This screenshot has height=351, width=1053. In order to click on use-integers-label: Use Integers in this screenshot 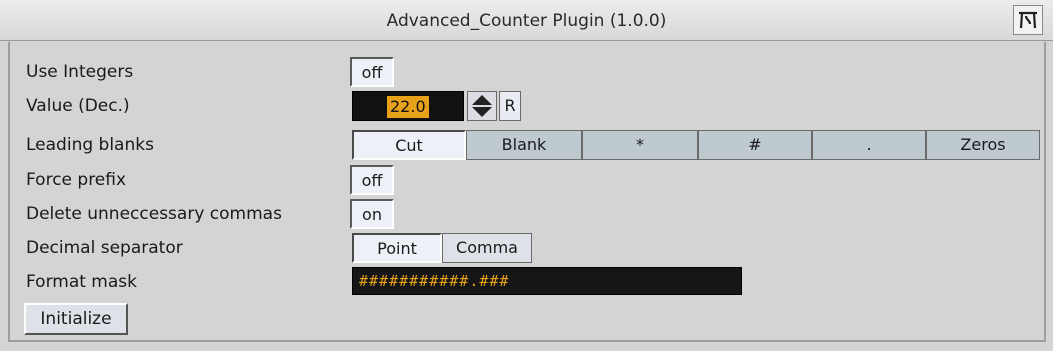, I will do `click(80, 72)`.